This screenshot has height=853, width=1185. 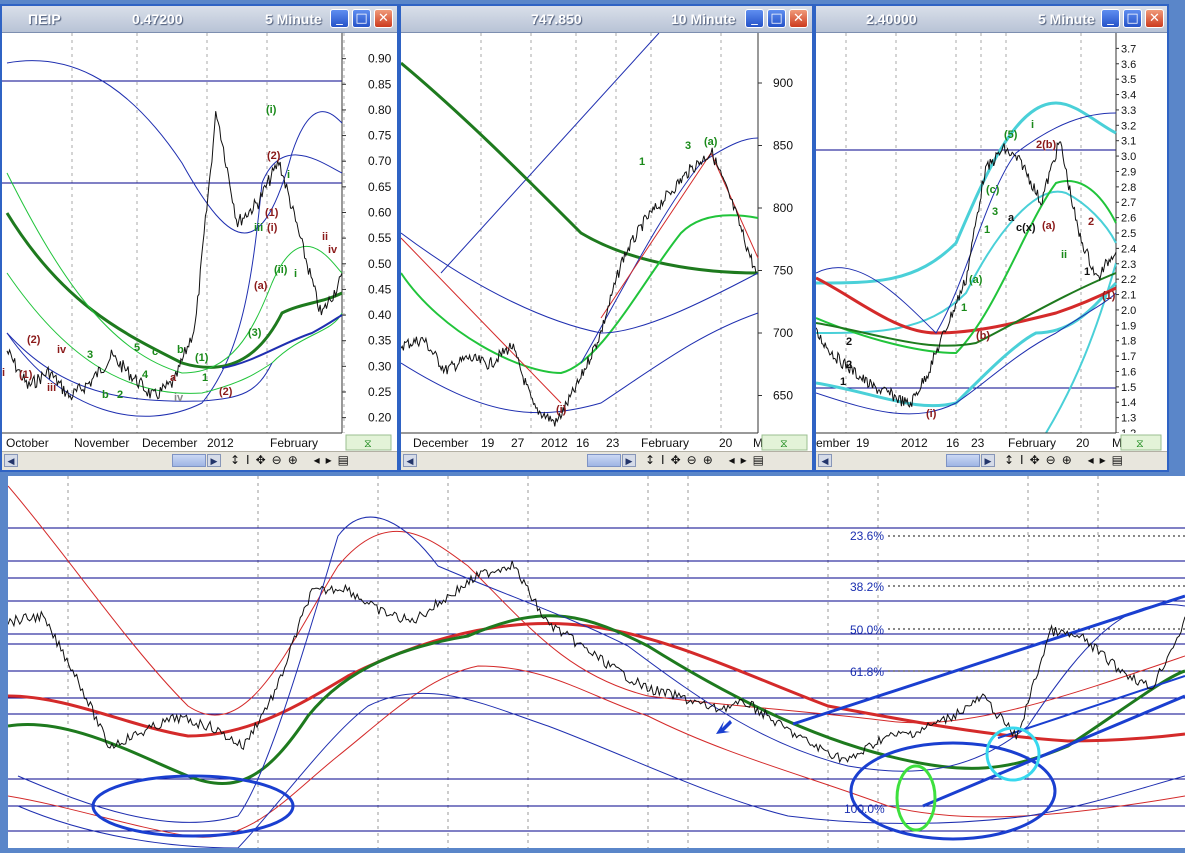 I want to click on y-tick-label: 3.4, so click(x=1128, y=96).